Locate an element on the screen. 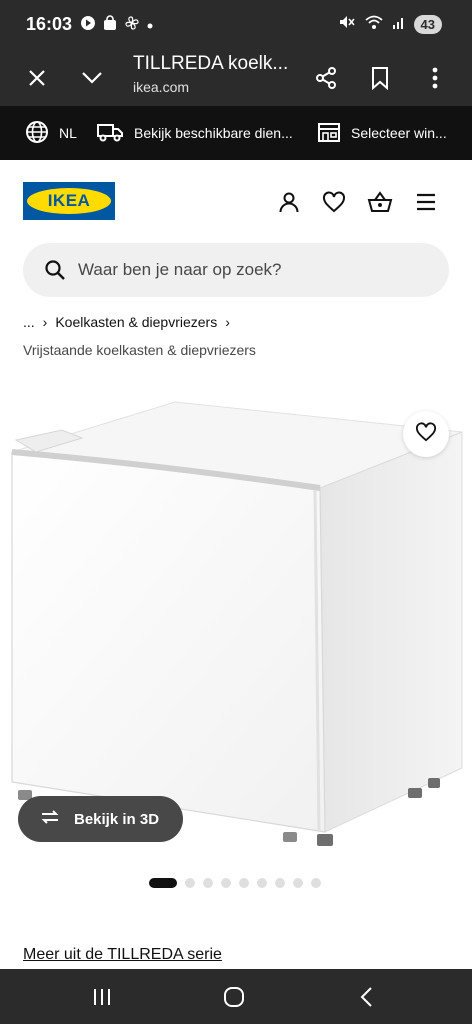 This screenshot has width=472, height=1024. share-icon is located at coordinates (326, 78).